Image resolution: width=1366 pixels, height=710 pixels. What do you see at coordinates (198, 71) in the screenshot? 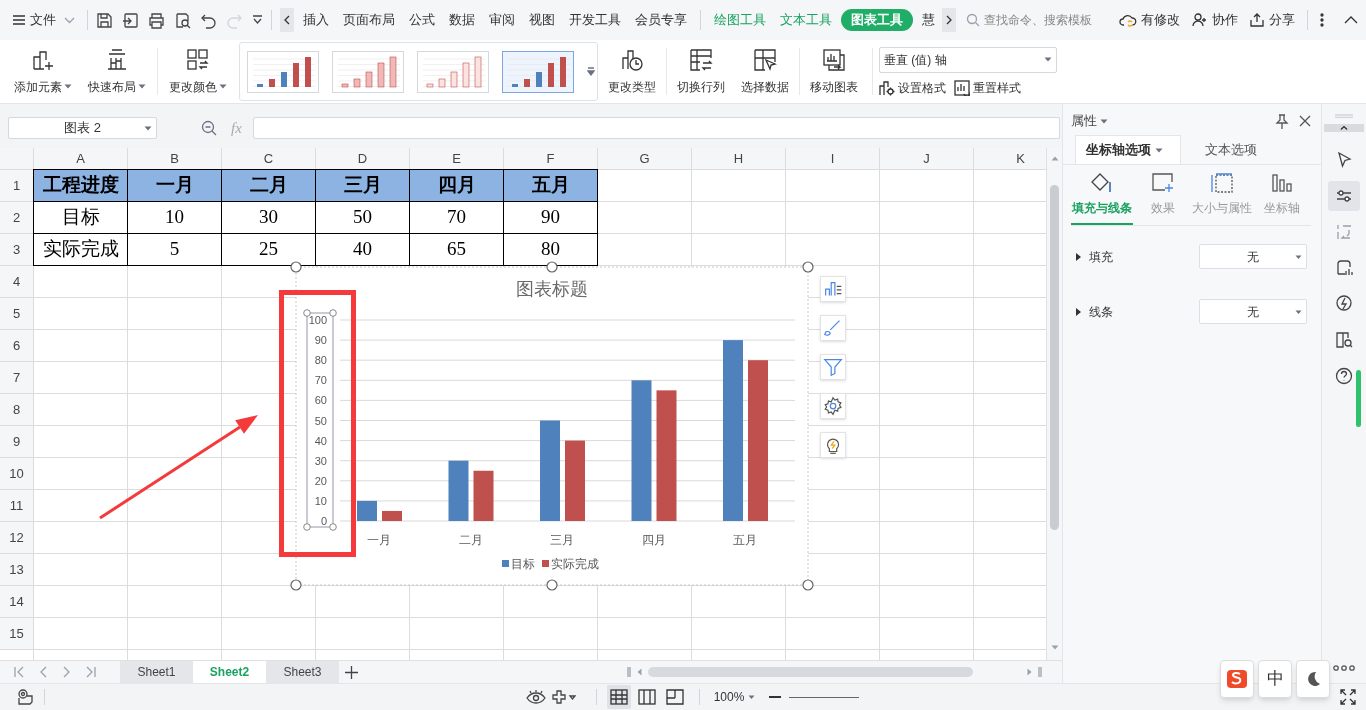
I see `ribbon-button: 更改颜色` at bounding box center [198, 71].